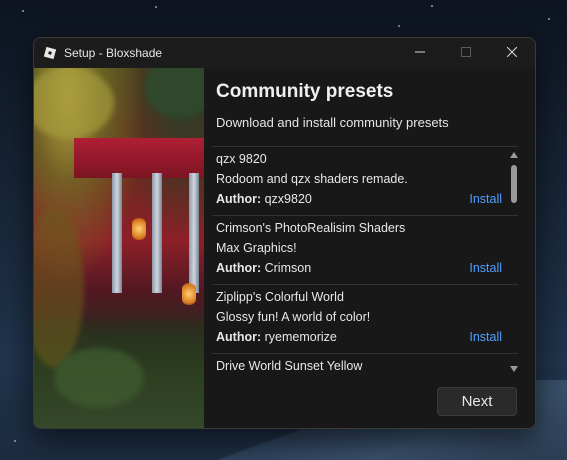 This screenshot has width=567, height=460. Describe the element at coordinates (241, 159) in the screenshot. I see `preset-name: qzx 9820` at that location.